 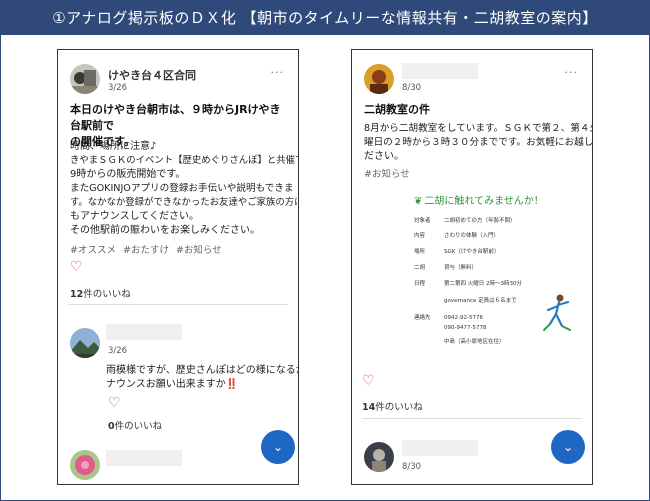 What do you see at coordinates (422, 318) in the screenshot?
I see `flyer-key: 連絡先` at bounding box center [422, 318].